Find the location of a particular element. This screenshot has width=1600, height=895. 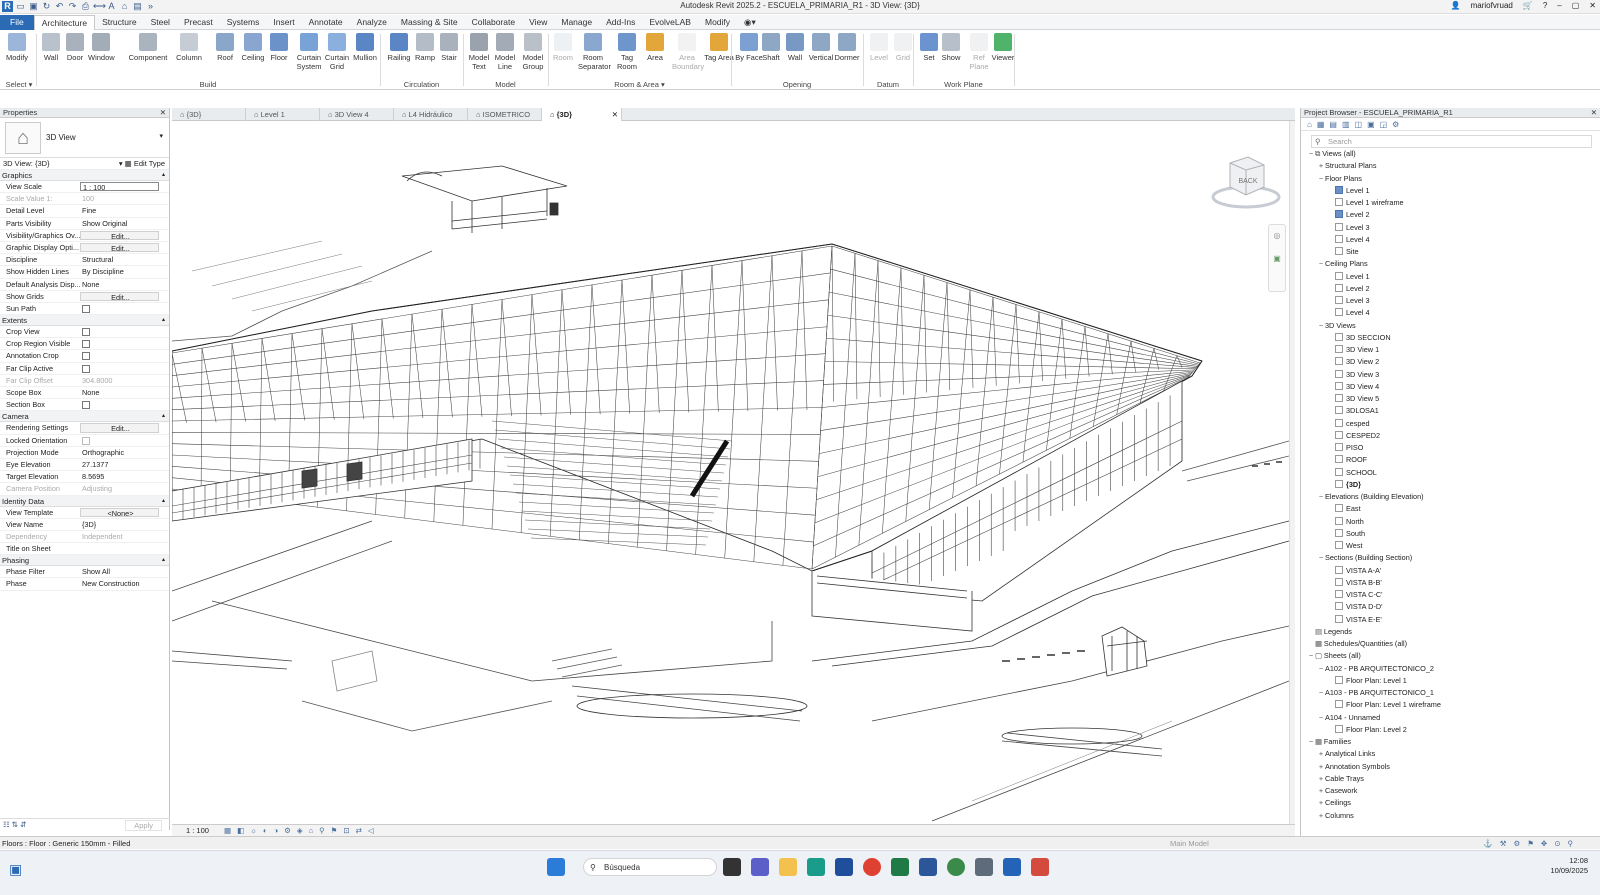

tab-add-ins: Add-Ins is located at coordinates (620, 22).